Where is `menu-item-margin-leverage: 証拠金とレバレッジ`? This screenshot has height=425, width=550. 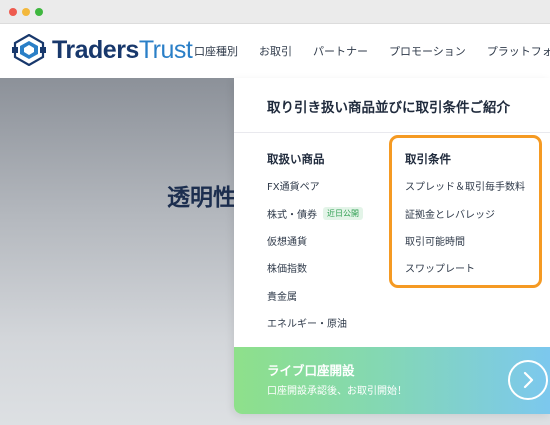 menu-item-margin-leverage: 証拠金とレバレッジ is located at coordinates (450, 213).